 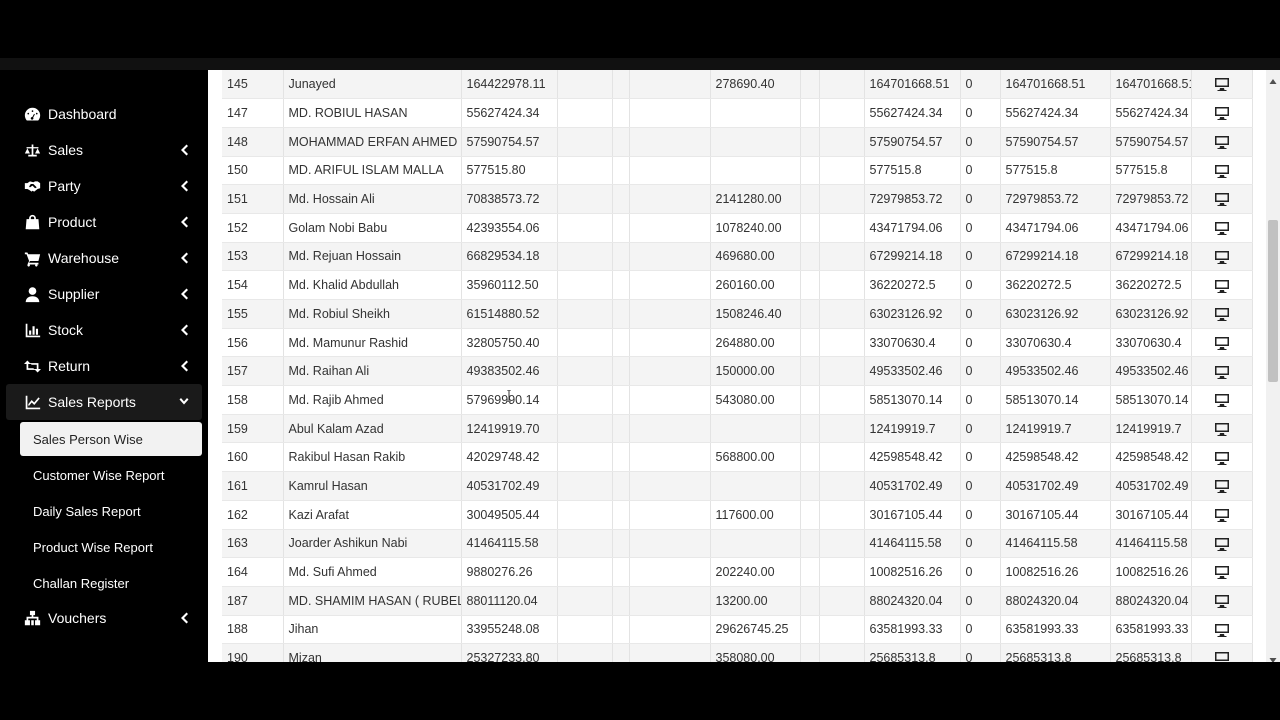 I want to click on table-cell-total: 63023126.92, so click(x=912, y=314).